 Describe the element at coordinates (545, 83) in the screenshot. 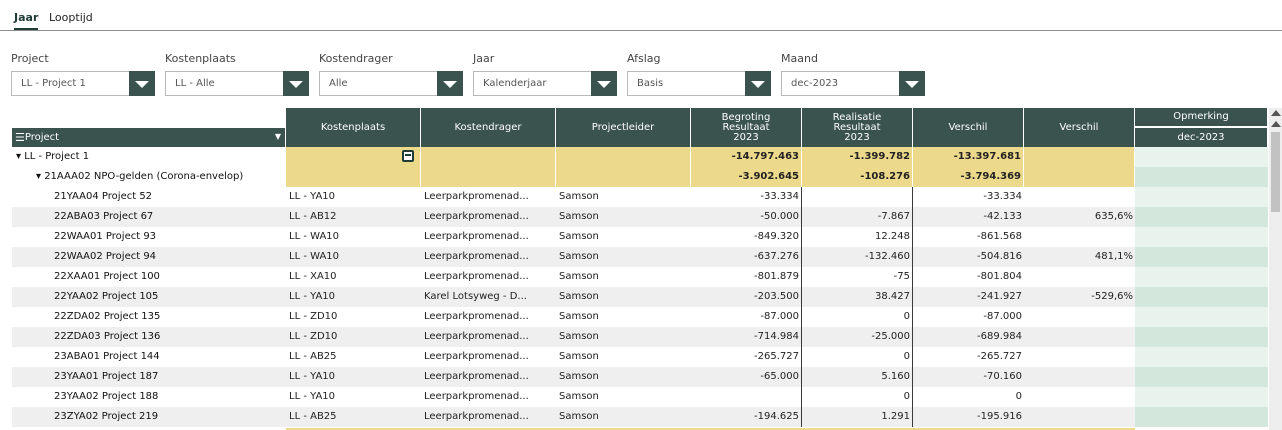

I see `jaar-select: Kalenderjaar` at that location.